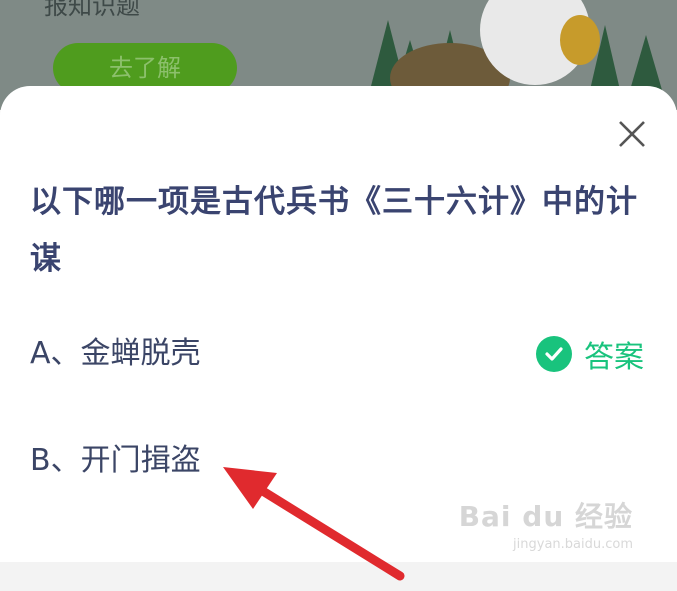 This screenshot has height=591, width=677. What do you see at coordinates (554, 354) in the screenshot?
I see `check-circle-icon` at bounding box center [554, 354].